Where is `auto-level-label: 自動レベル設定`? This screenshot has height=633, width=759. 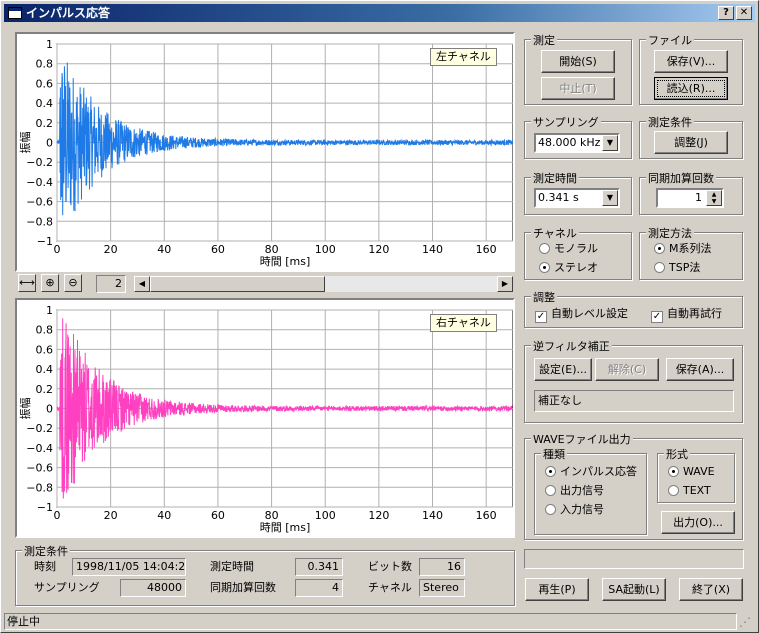
auto-level-label: 自動レベル設定 is located at coordinates (589, 313).